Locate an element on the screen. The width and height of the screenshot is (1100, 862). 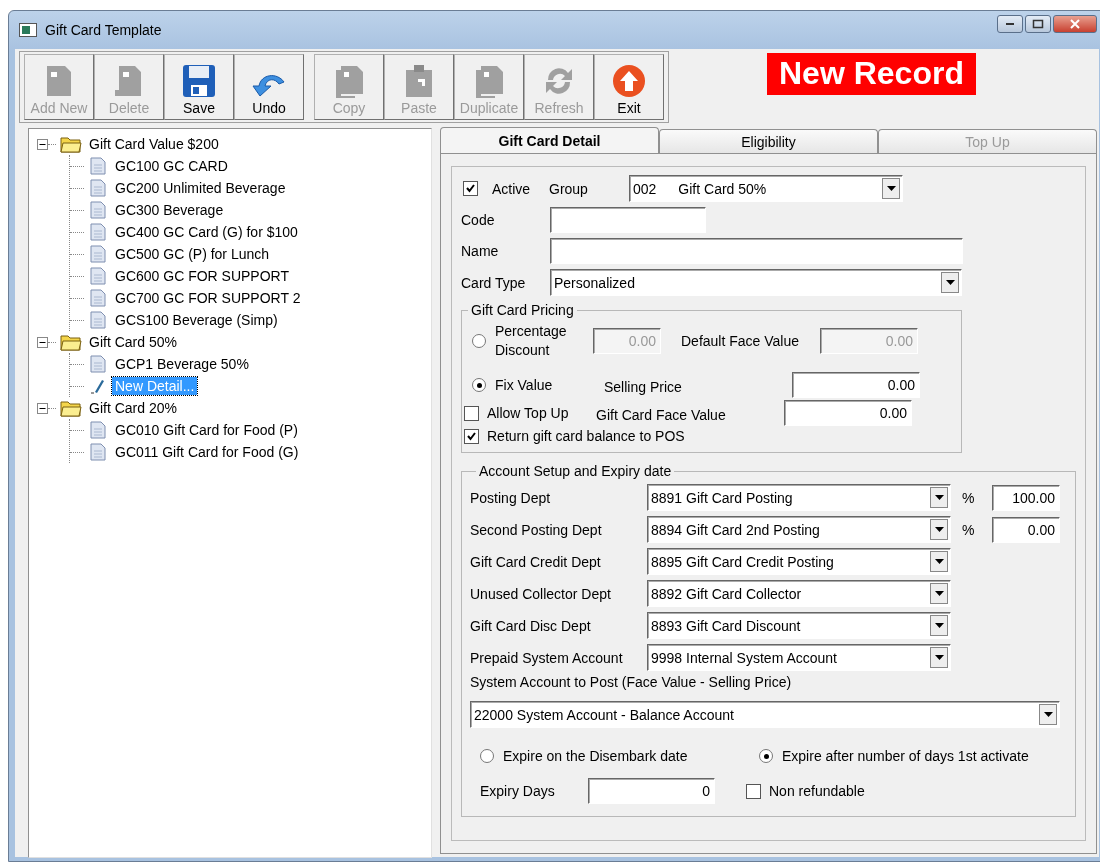
new-record-banner: New Record is located at coordinates (871, 74).